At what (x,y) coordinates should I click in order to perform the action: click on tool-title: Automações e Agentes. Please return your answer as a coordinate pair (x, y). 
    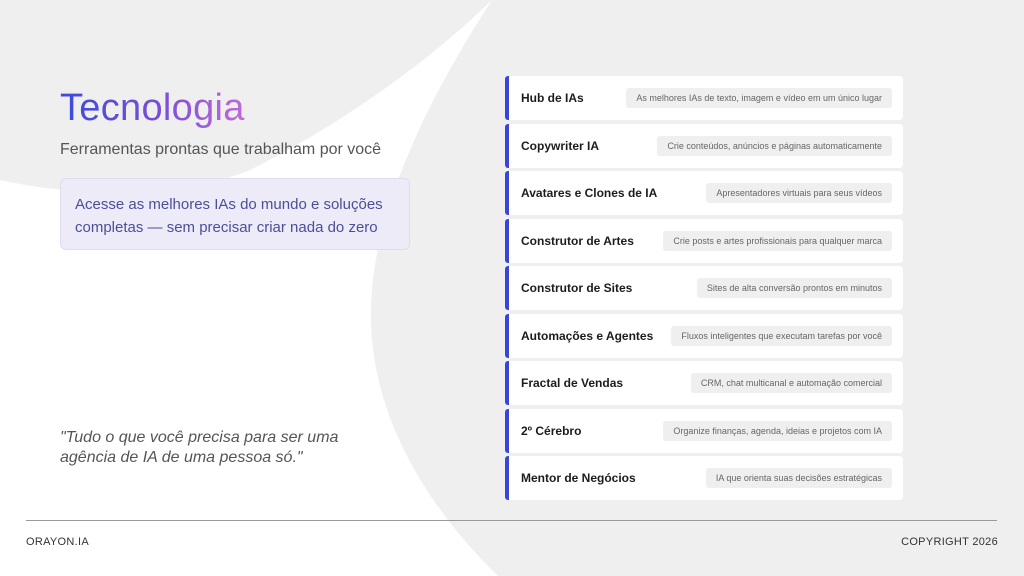
    Looking at the image, I should click on (587, 335).